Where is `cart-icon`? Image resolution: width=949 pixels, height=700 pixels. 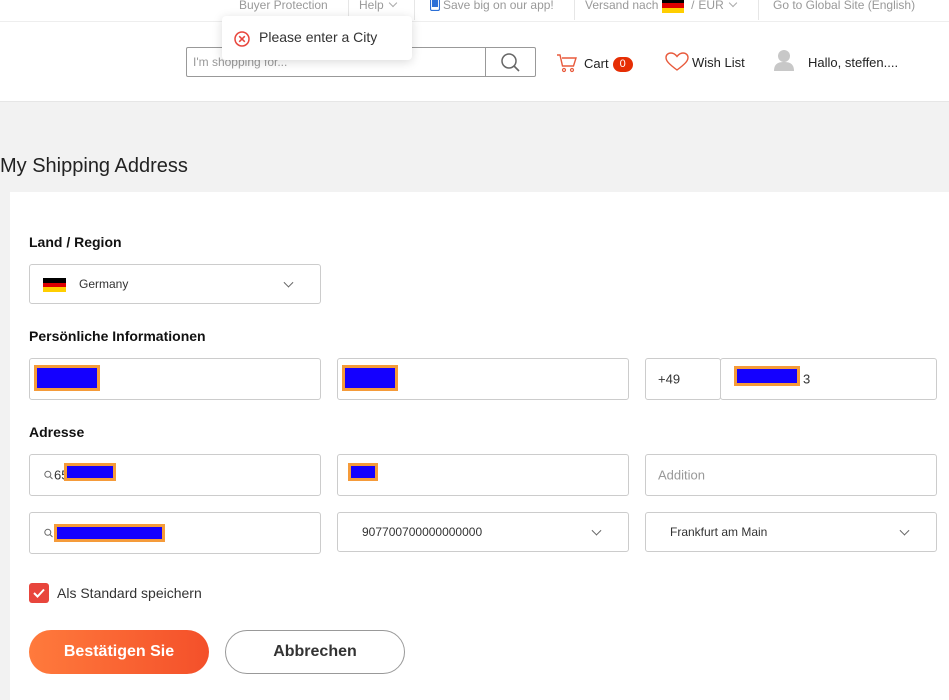
cart-icon is located at coordinates (567, 63).